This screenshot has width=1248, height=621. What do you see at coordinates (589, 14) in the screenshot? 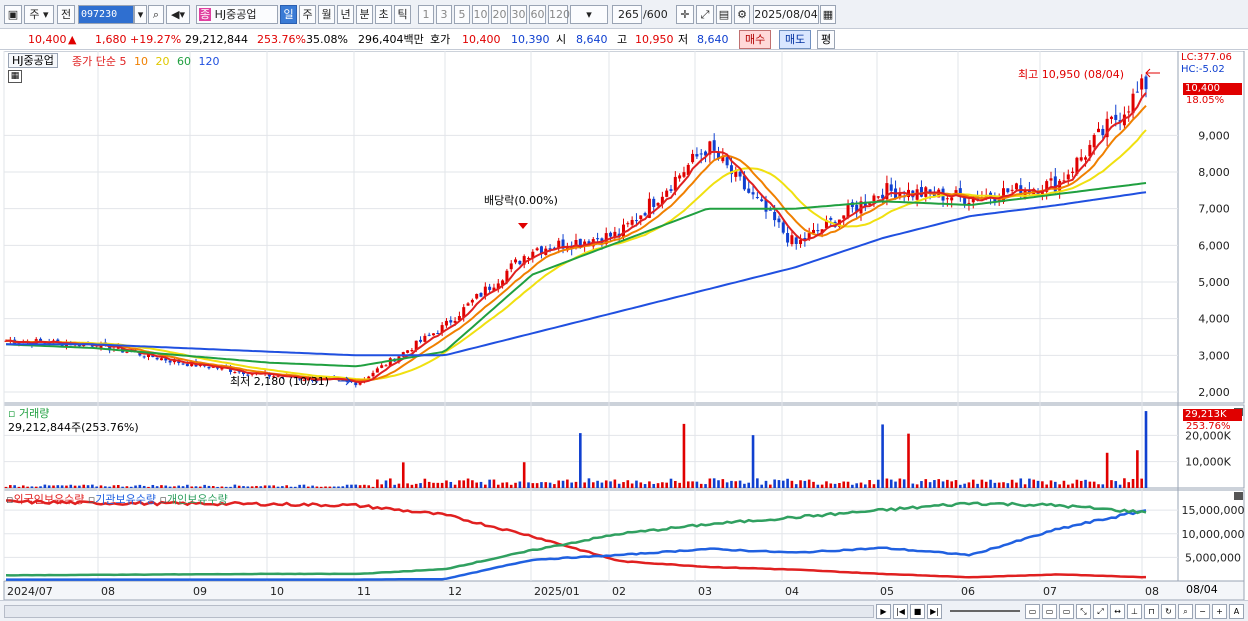
I see `interval-input: ▾` at bounding box center [589, 14].